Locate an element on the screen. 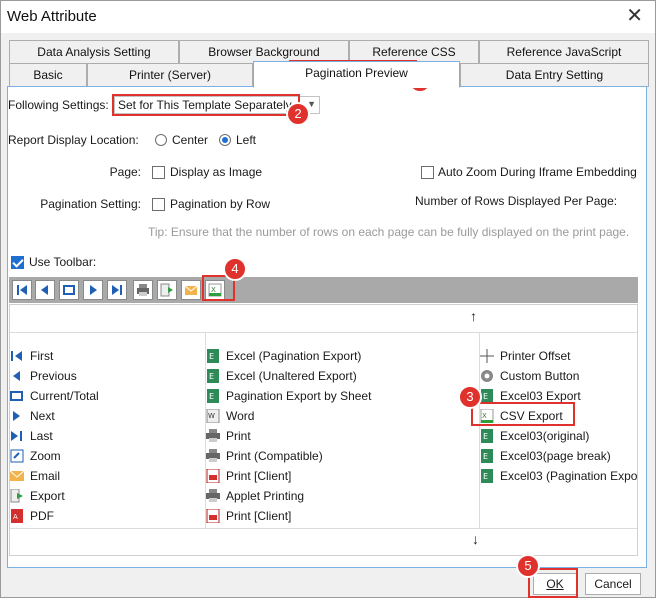 The image size is (656, 598). use-toolbar-checkbox is located at coordinates (17, 262).